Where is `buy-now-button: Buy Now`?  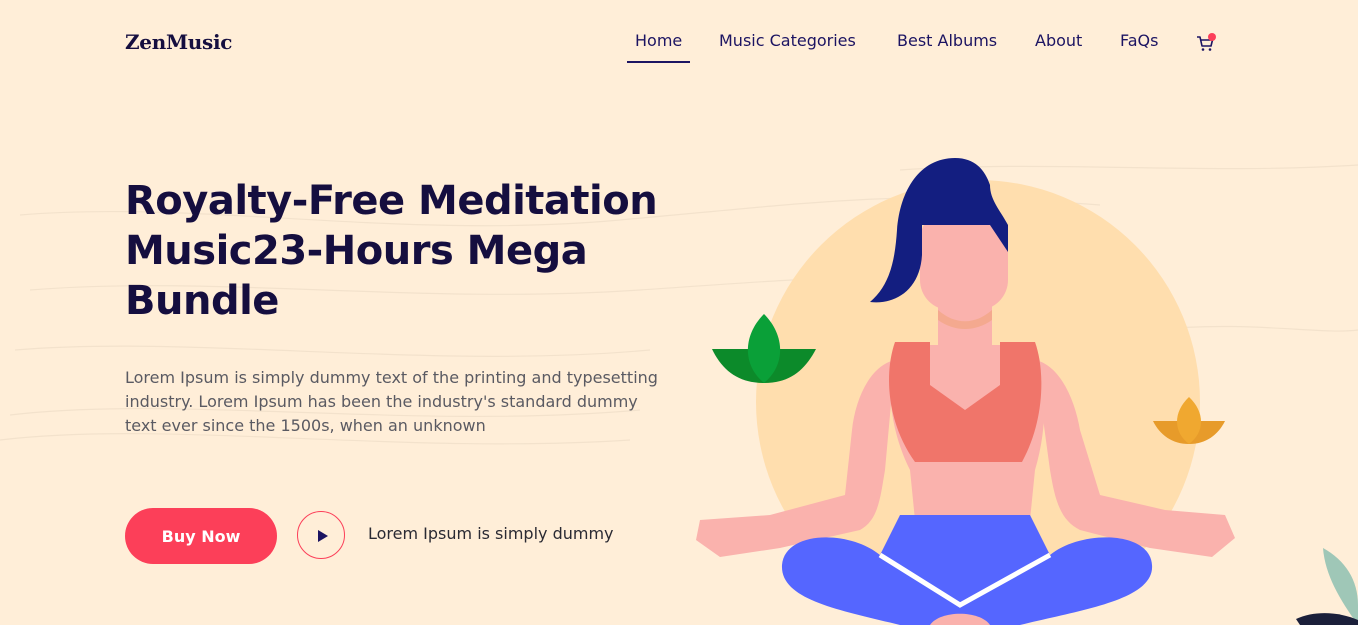
buy-now-button: Buy Now is located at coordinates (201, 536).